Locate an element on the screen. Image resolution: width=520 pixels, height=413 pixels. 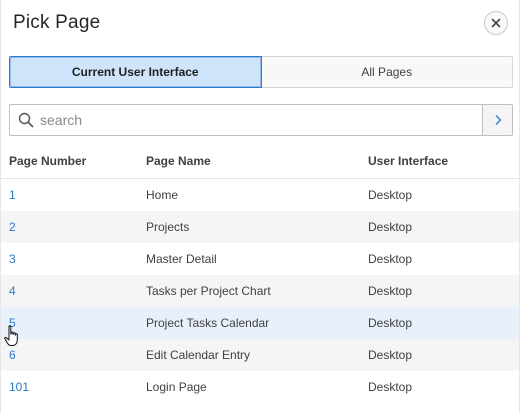
search-go-button is located at coordinates (497, 120).